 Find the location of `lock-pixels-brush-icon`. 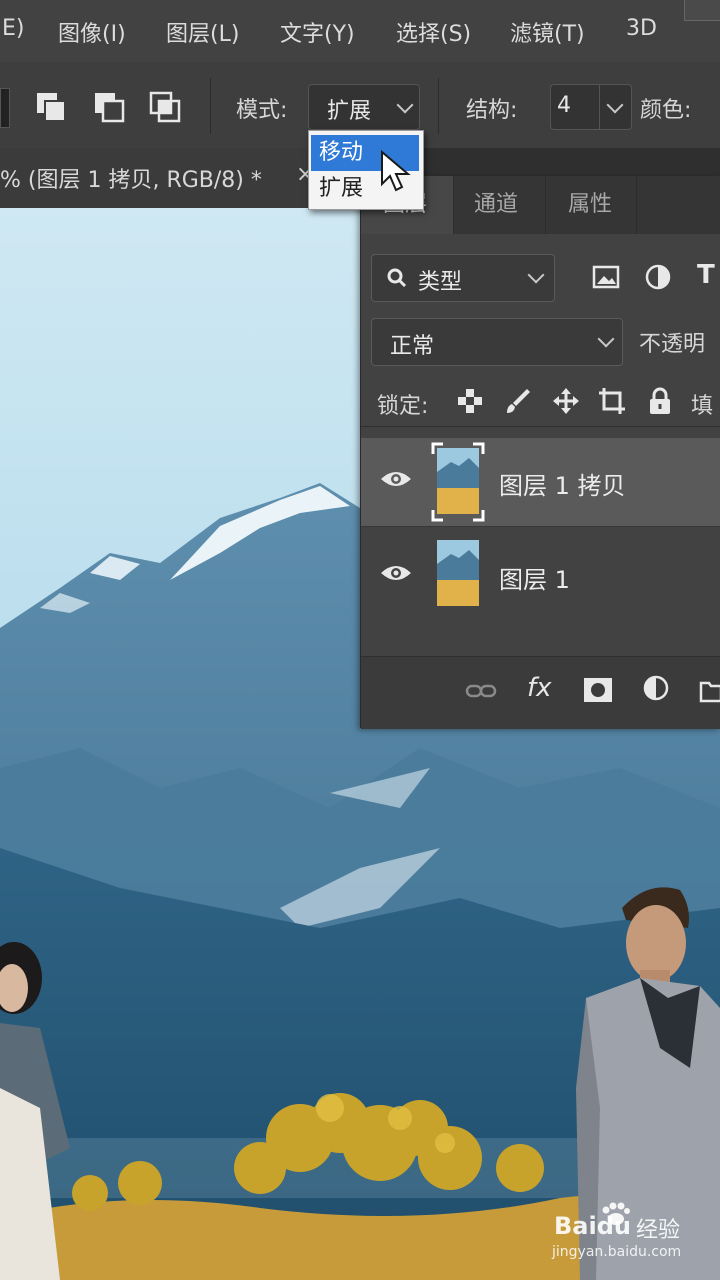

lock-pixels-brush-icon is located at coordinates (518, 401).